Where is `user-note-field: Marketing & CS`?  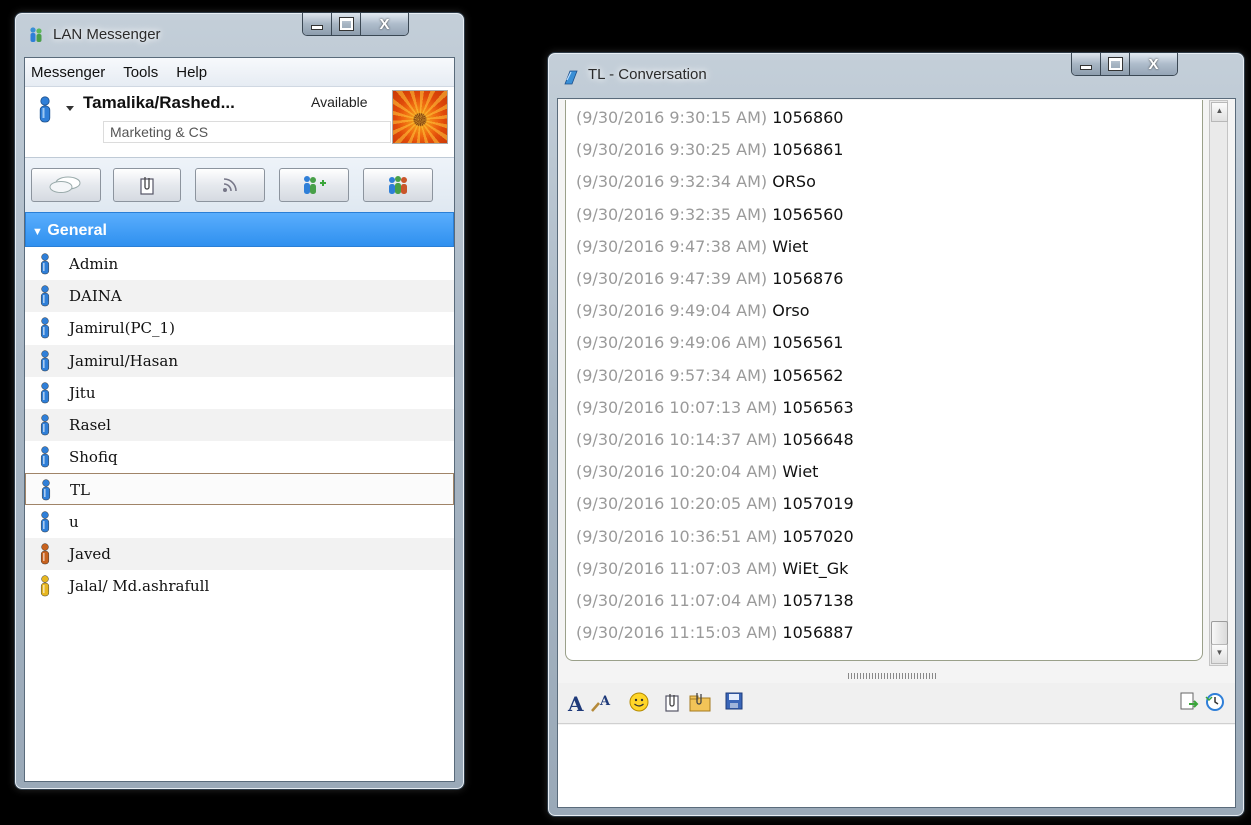
user-note-field: Marketing & CS is located at coordinates (247, 132).